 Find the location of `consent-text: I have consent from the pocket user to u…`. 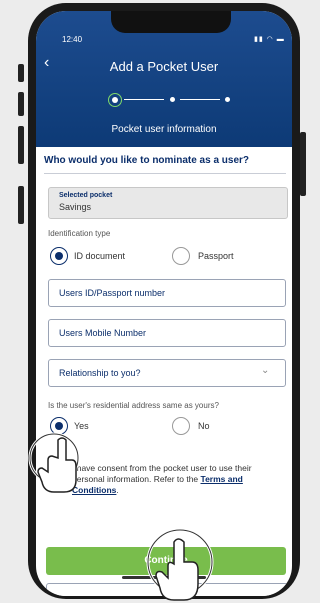

consent-text: I have consent from the pocket user to u… is located at coordinates (178, 479).